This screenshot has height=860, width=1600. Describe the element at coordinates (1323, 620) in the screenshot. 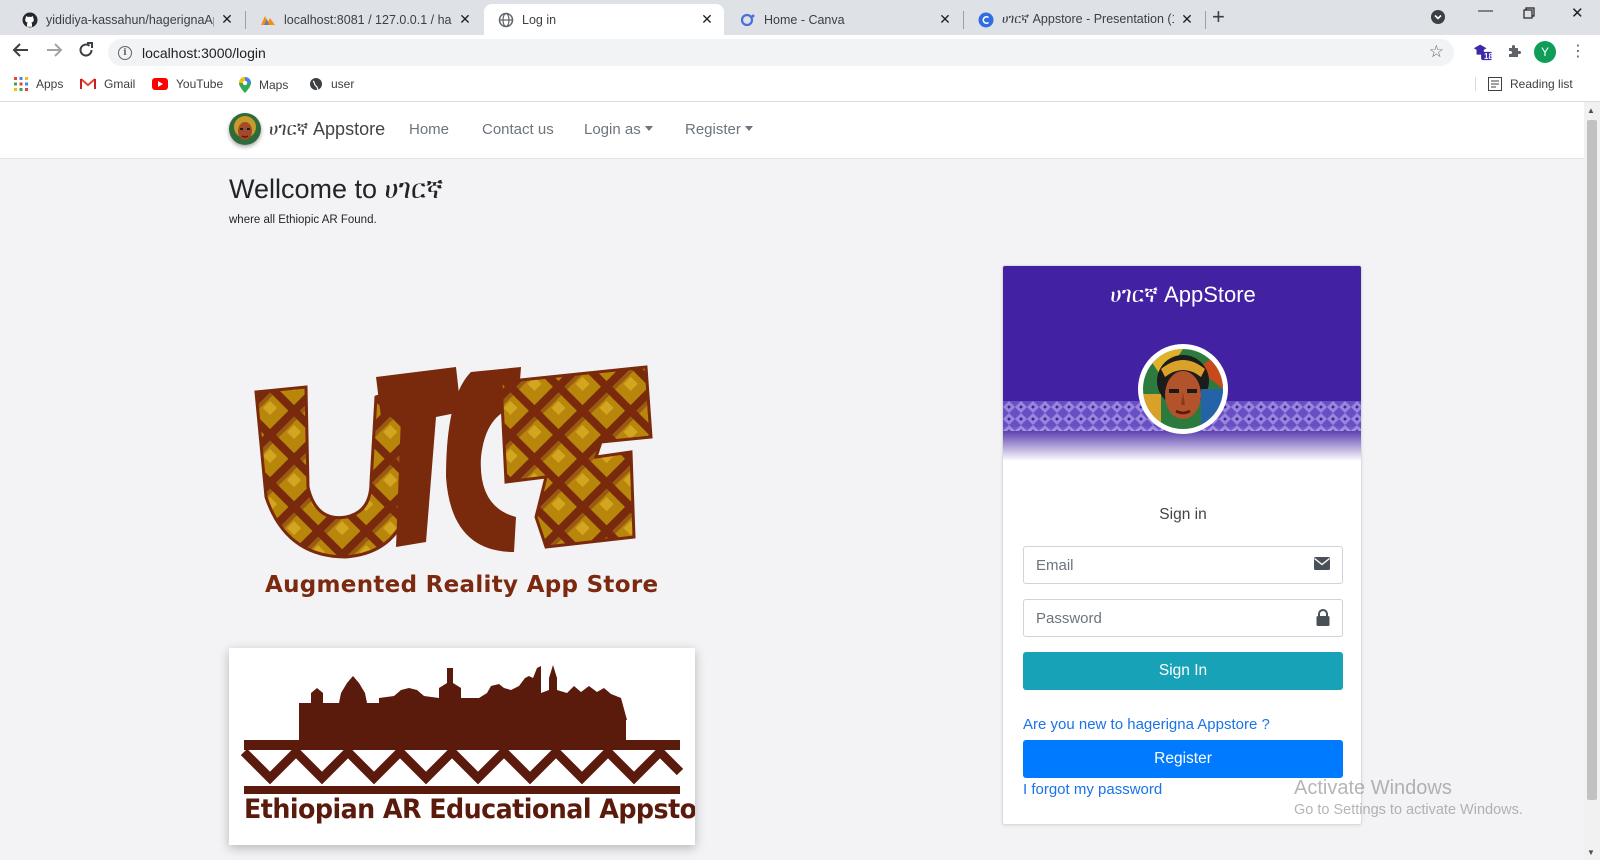

I see `lock-icon` at that location.